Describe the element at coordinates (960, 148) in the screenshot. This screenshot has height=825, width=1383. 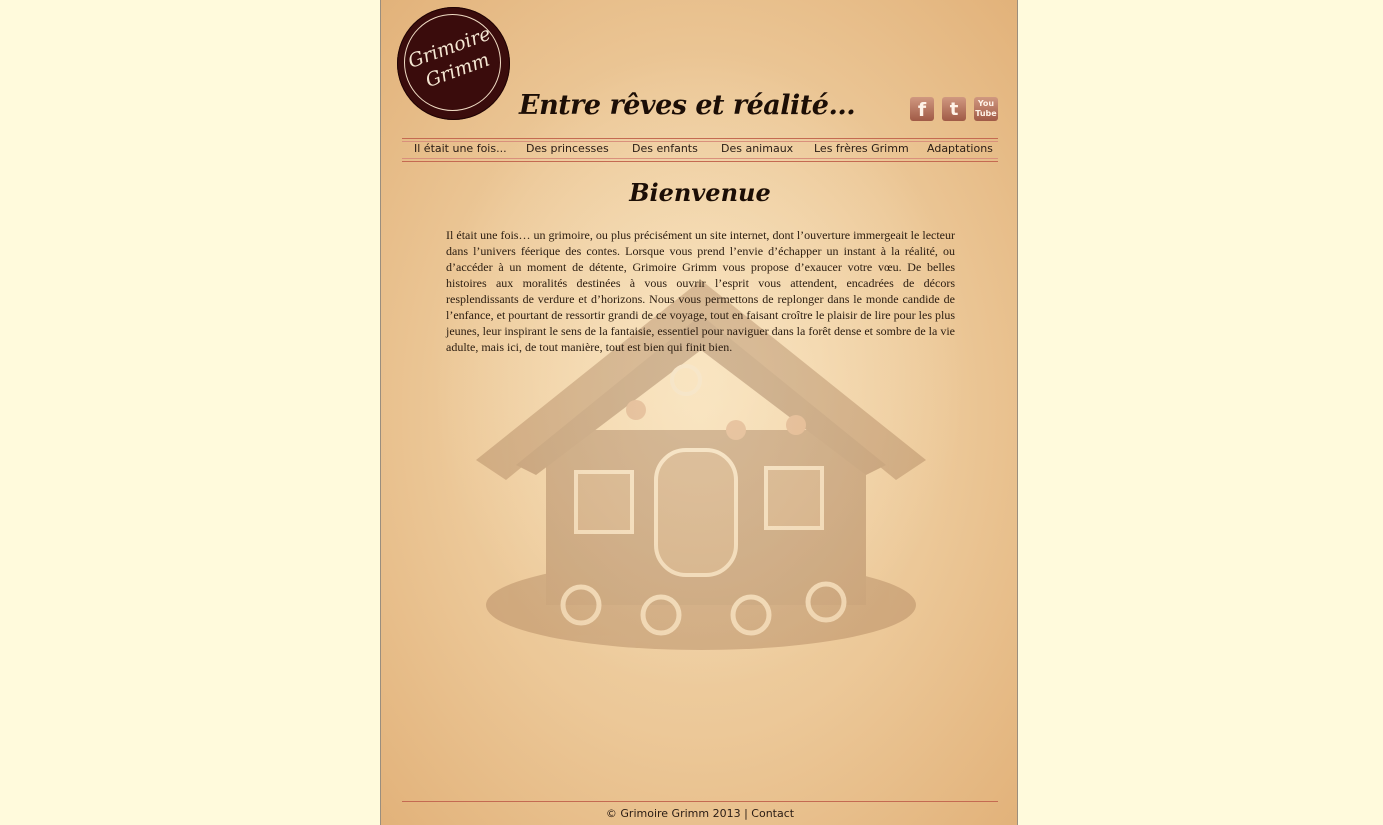
I see `nav-item-adaptations: Adaptations` at that location.